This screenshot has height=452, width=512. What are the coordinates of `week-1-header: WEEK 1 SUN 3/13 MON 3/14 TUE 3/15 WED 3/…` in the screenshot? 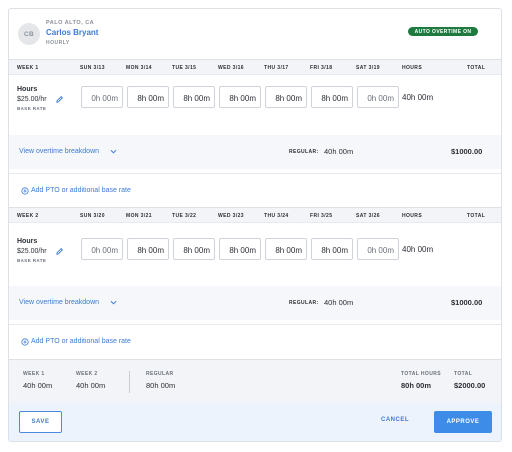 It's located at (255, 67).